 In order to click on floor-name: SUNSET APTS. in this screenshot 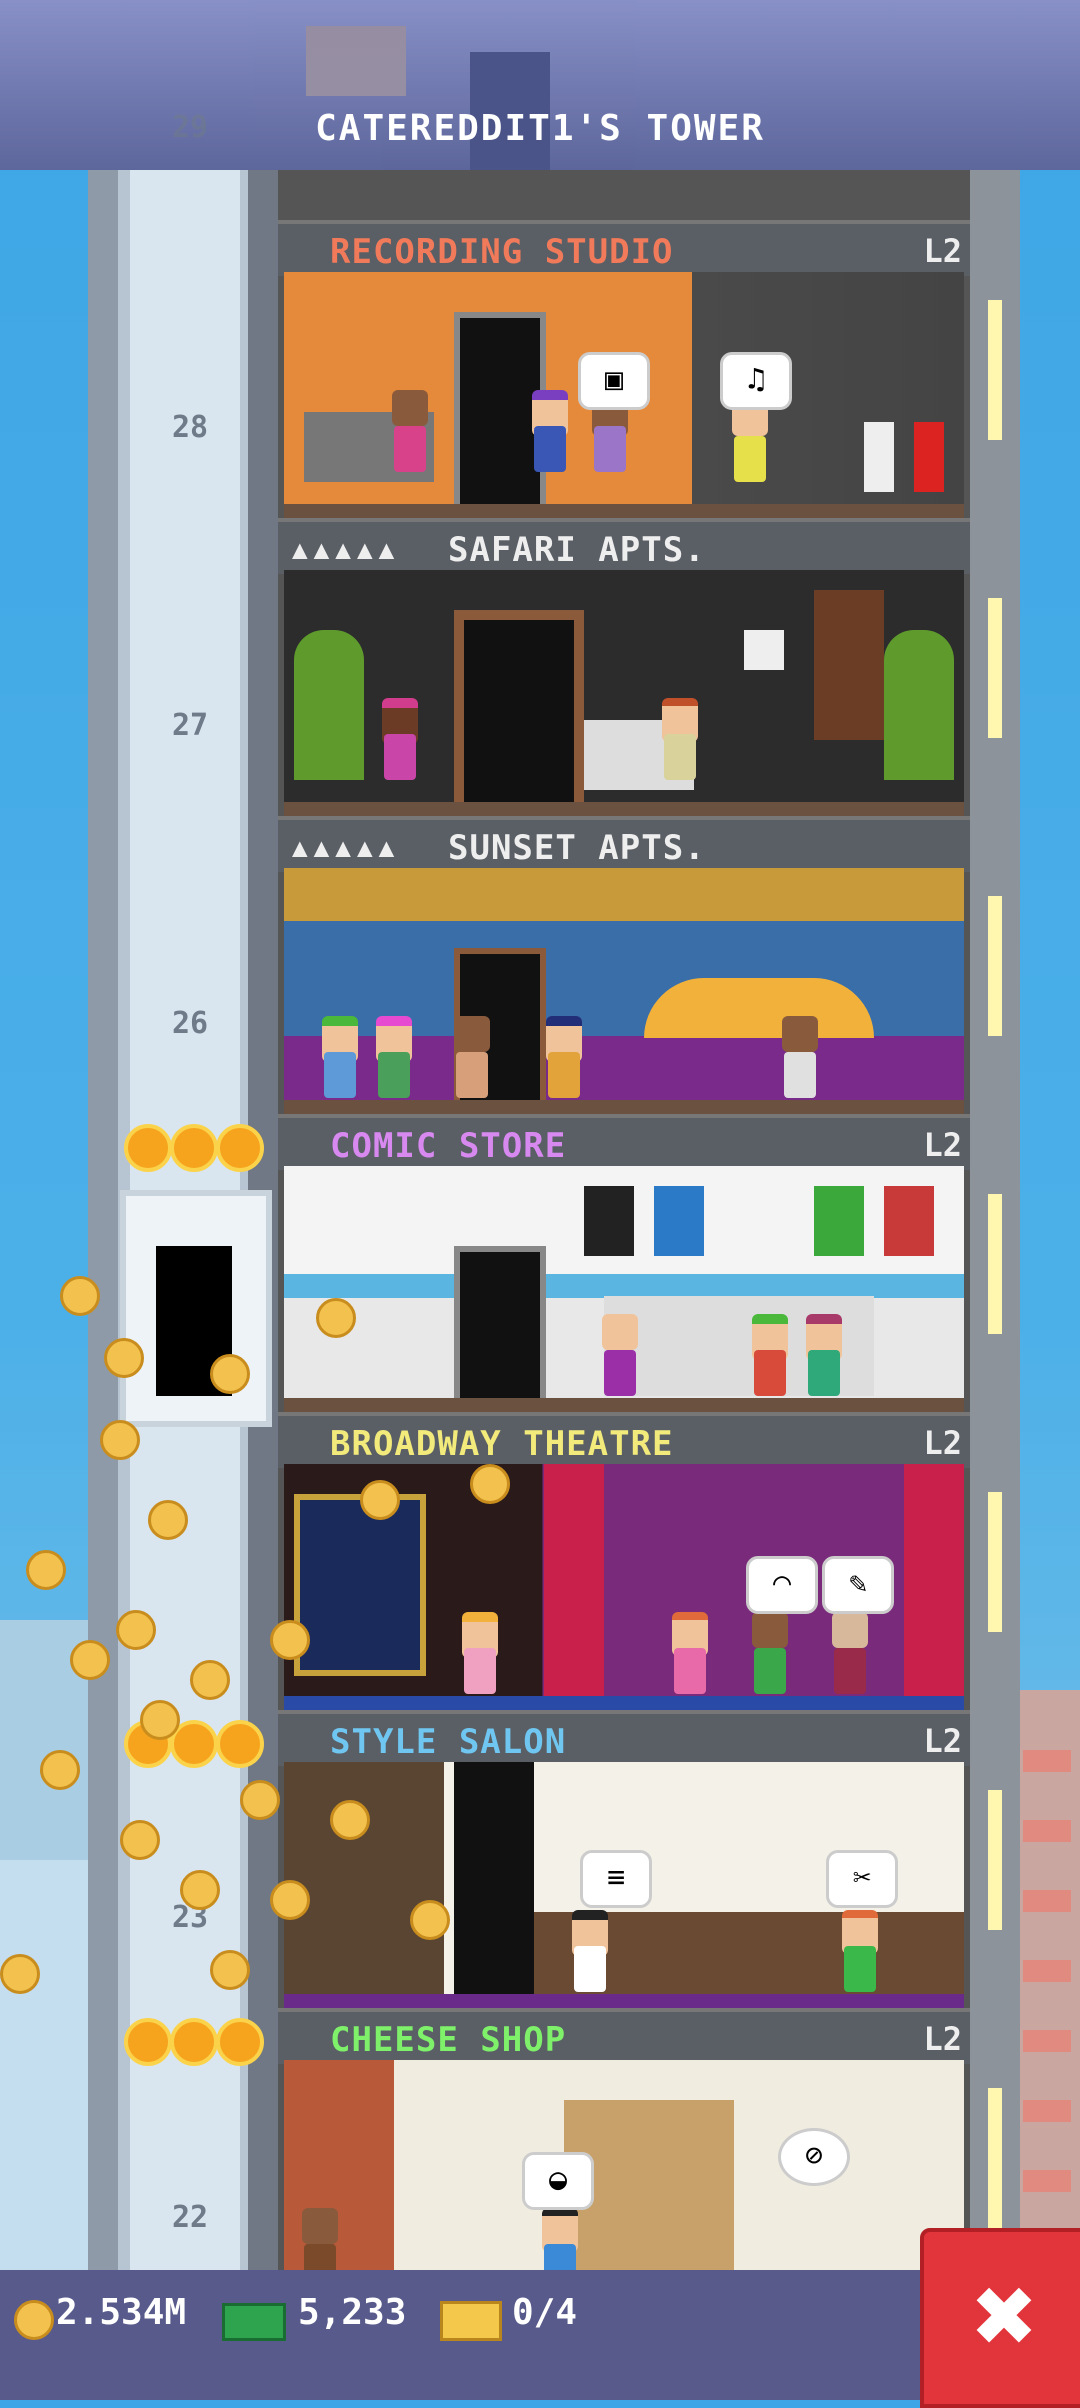, I will do `click(577, 848)`.